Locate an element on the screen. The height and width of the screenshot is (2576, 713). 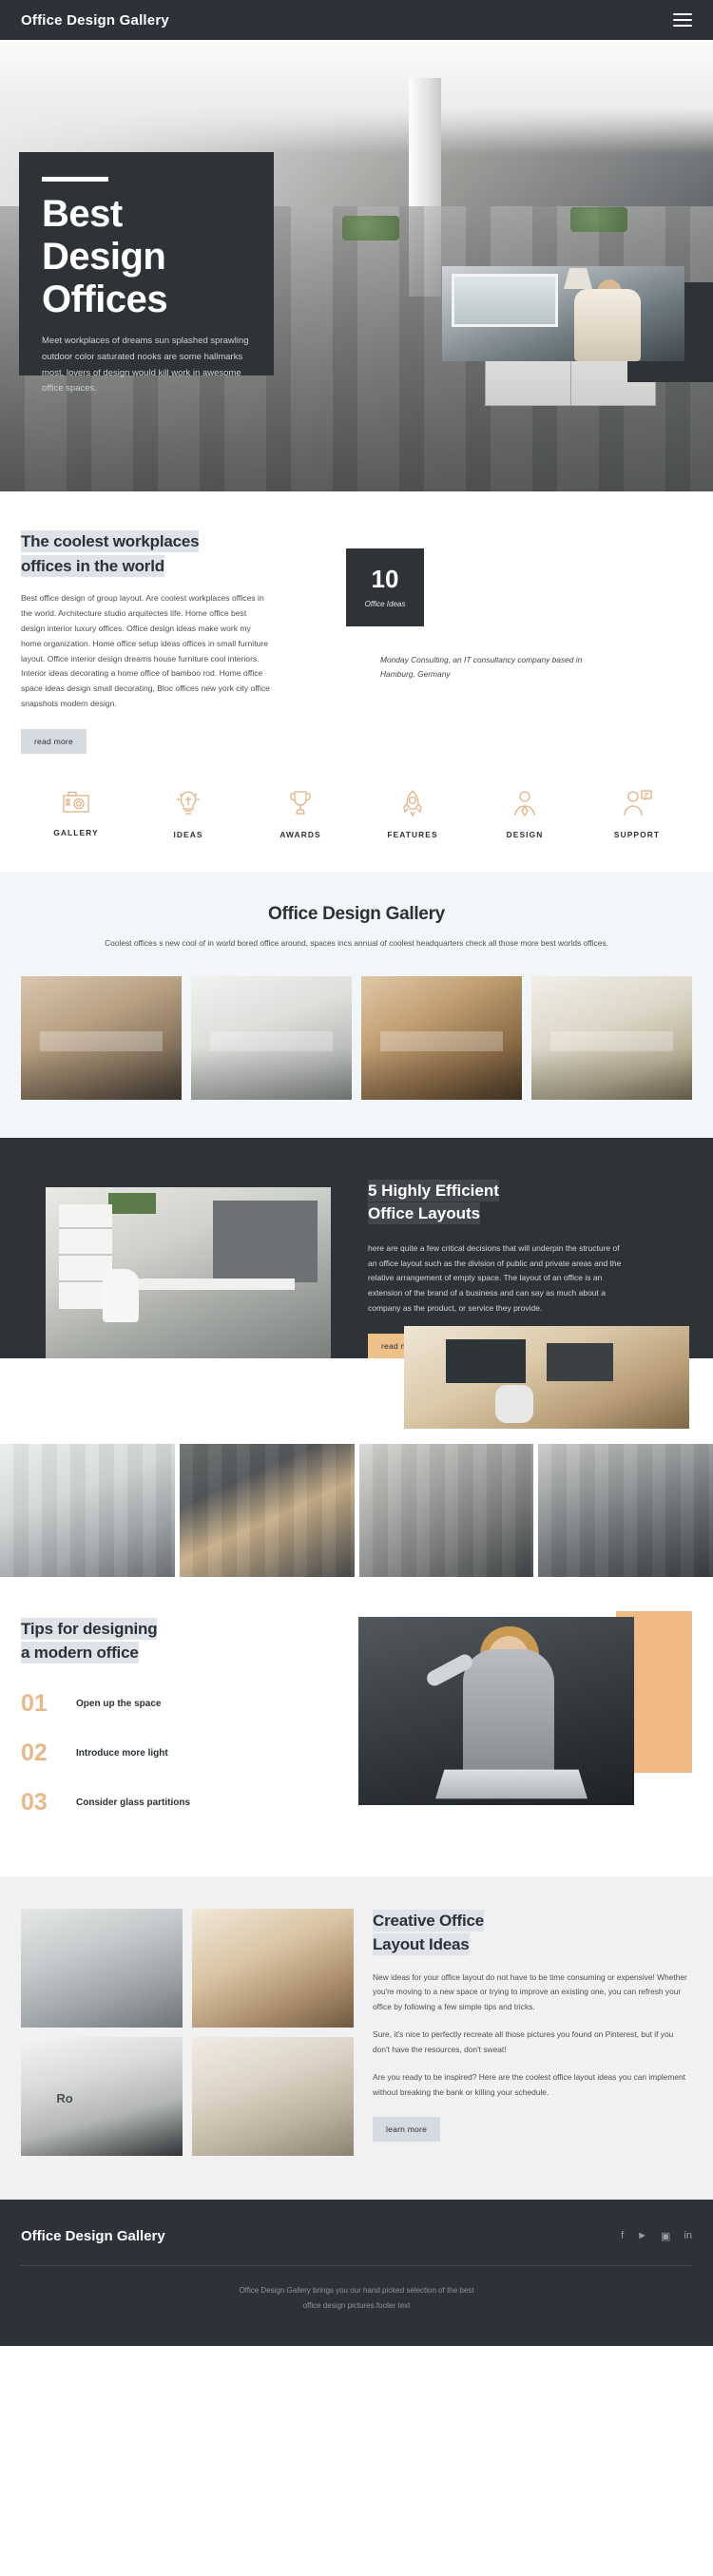
gallery-heading: Office Design Gallery is located at coordinates (356, 914).